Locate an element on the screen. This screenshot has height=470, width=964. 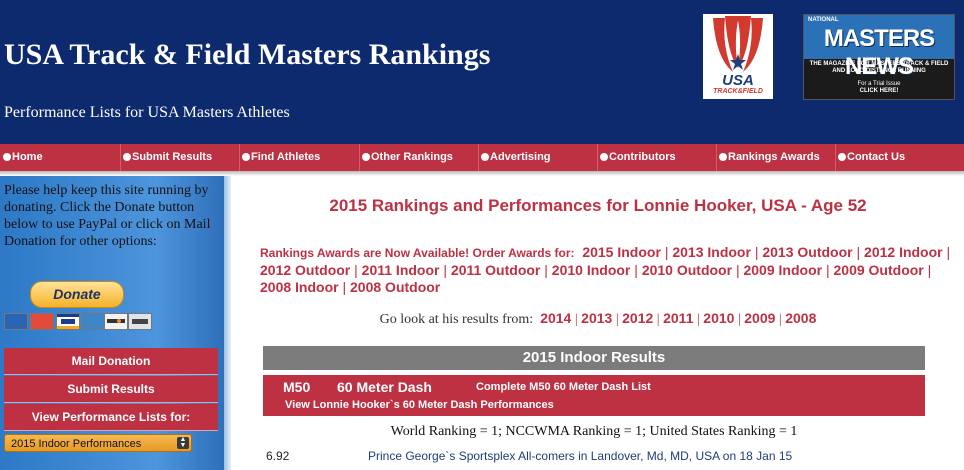
nav-other-rankings: Other Rankings is located at coordinates (407, 157).